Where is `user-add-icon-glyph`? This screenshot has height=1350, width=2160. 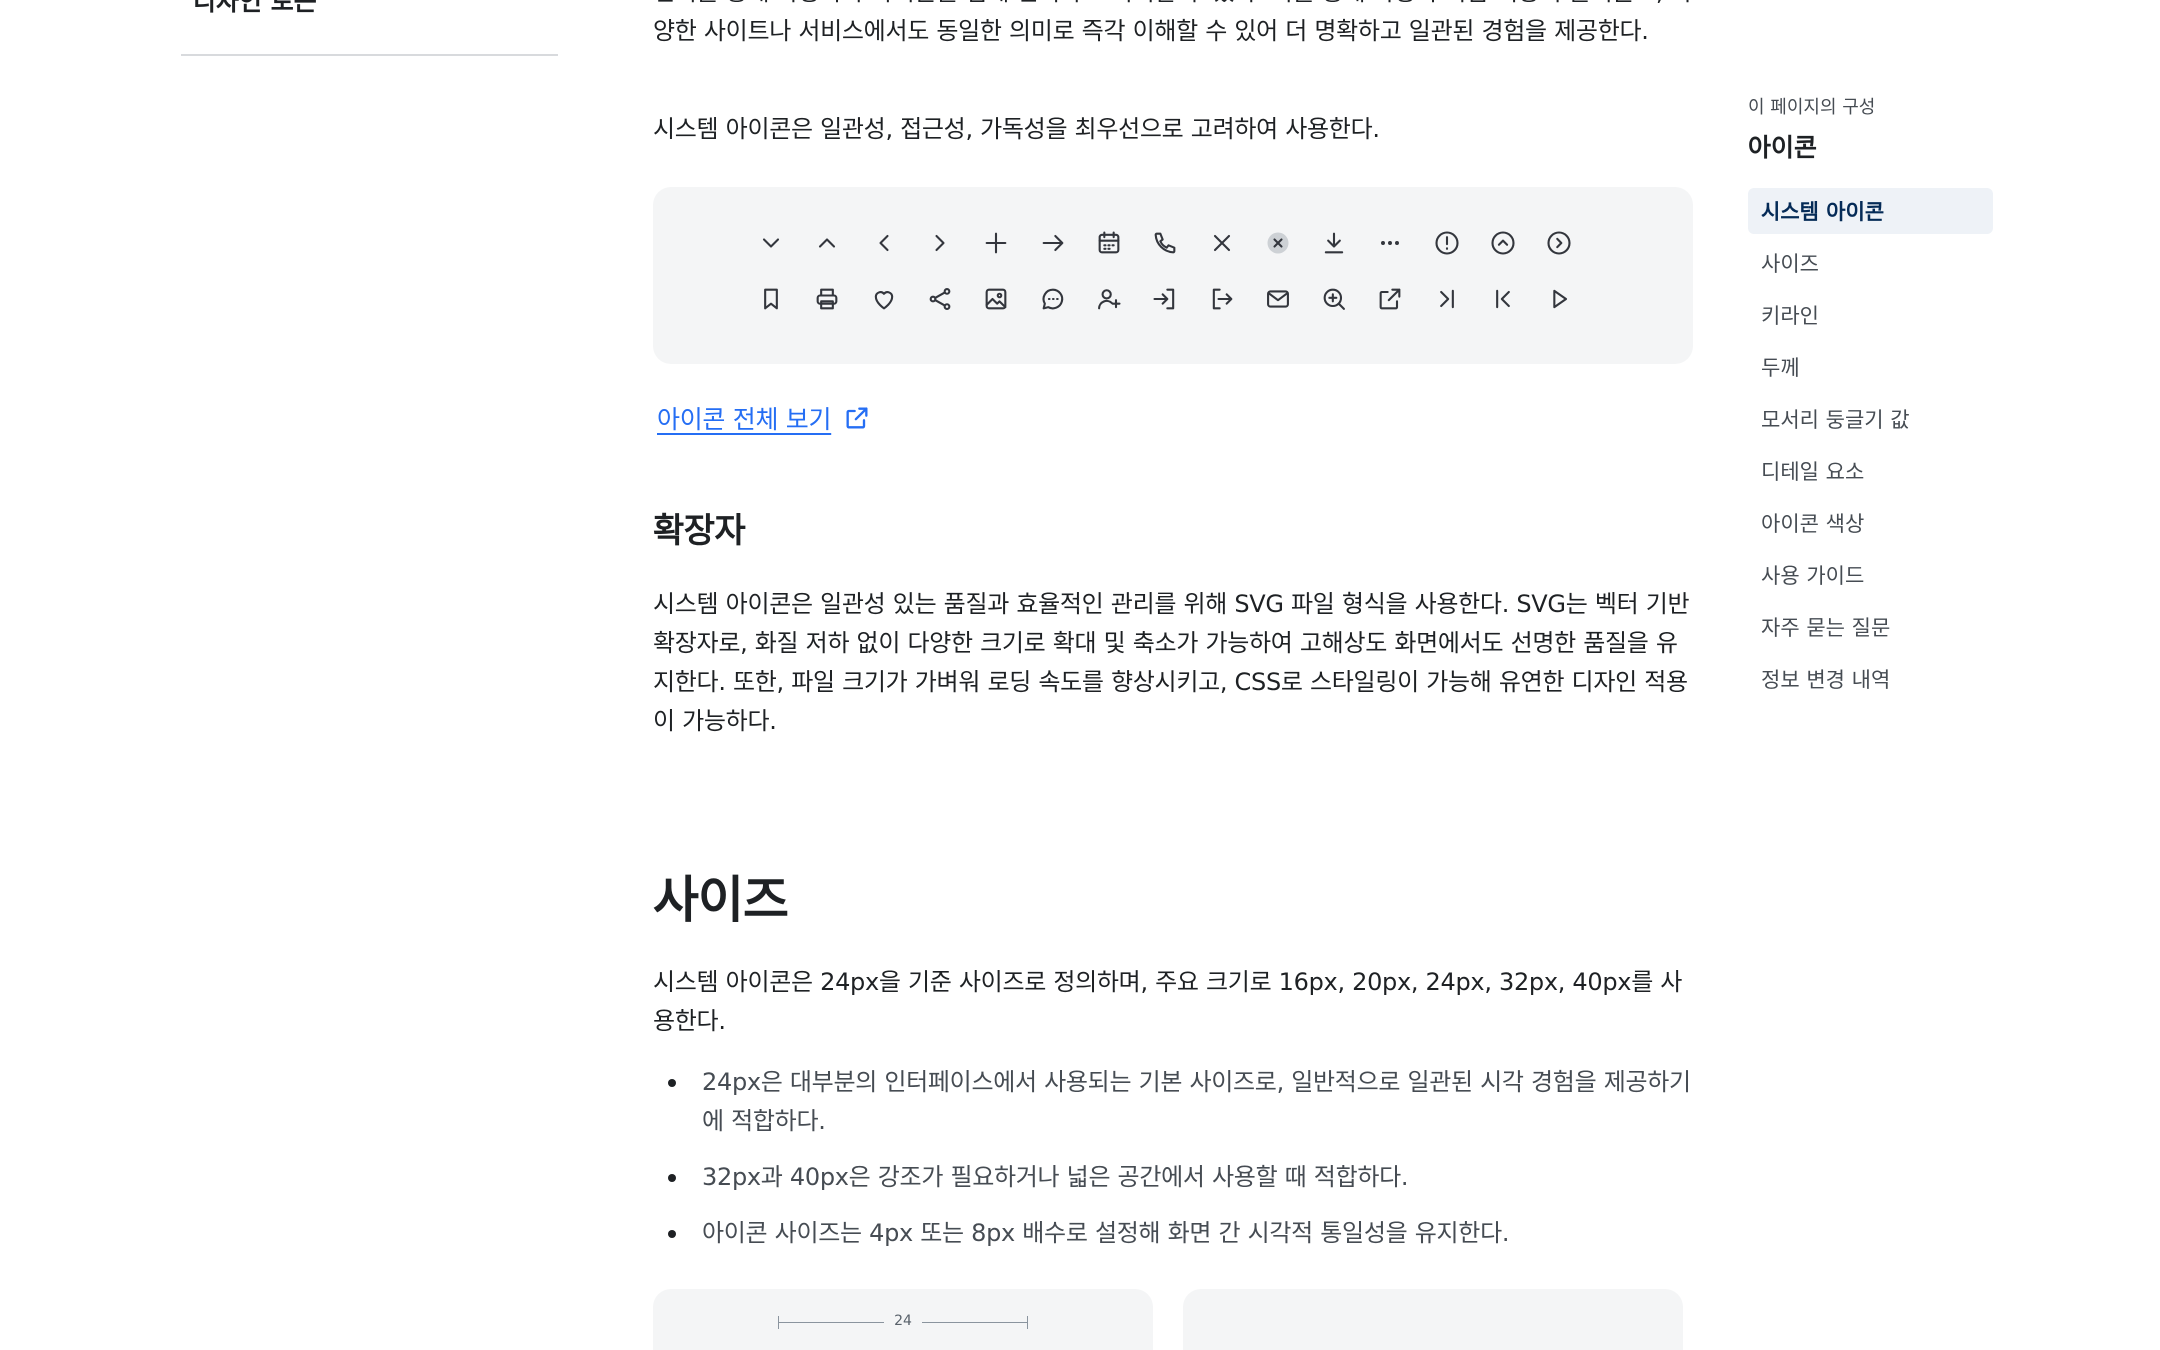
user-add-icon-glyph is located at coordinates (1109, 299).